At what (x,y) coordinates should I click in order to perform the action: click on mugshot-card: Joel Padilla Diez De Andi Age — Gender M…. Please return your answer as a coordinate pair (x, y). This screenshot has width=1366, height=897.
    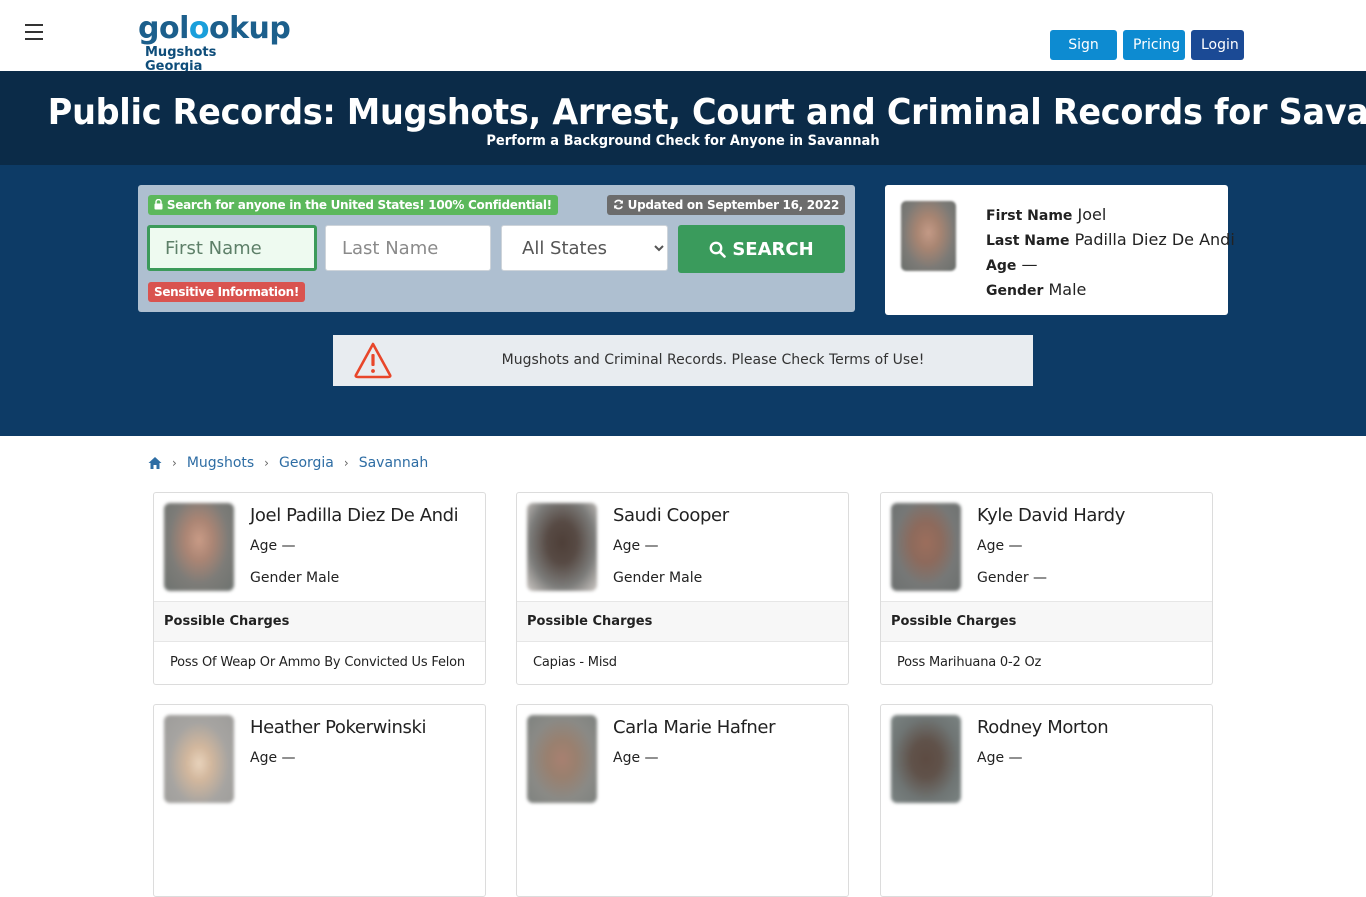
    Looking at the image, I should click on (319, 588).